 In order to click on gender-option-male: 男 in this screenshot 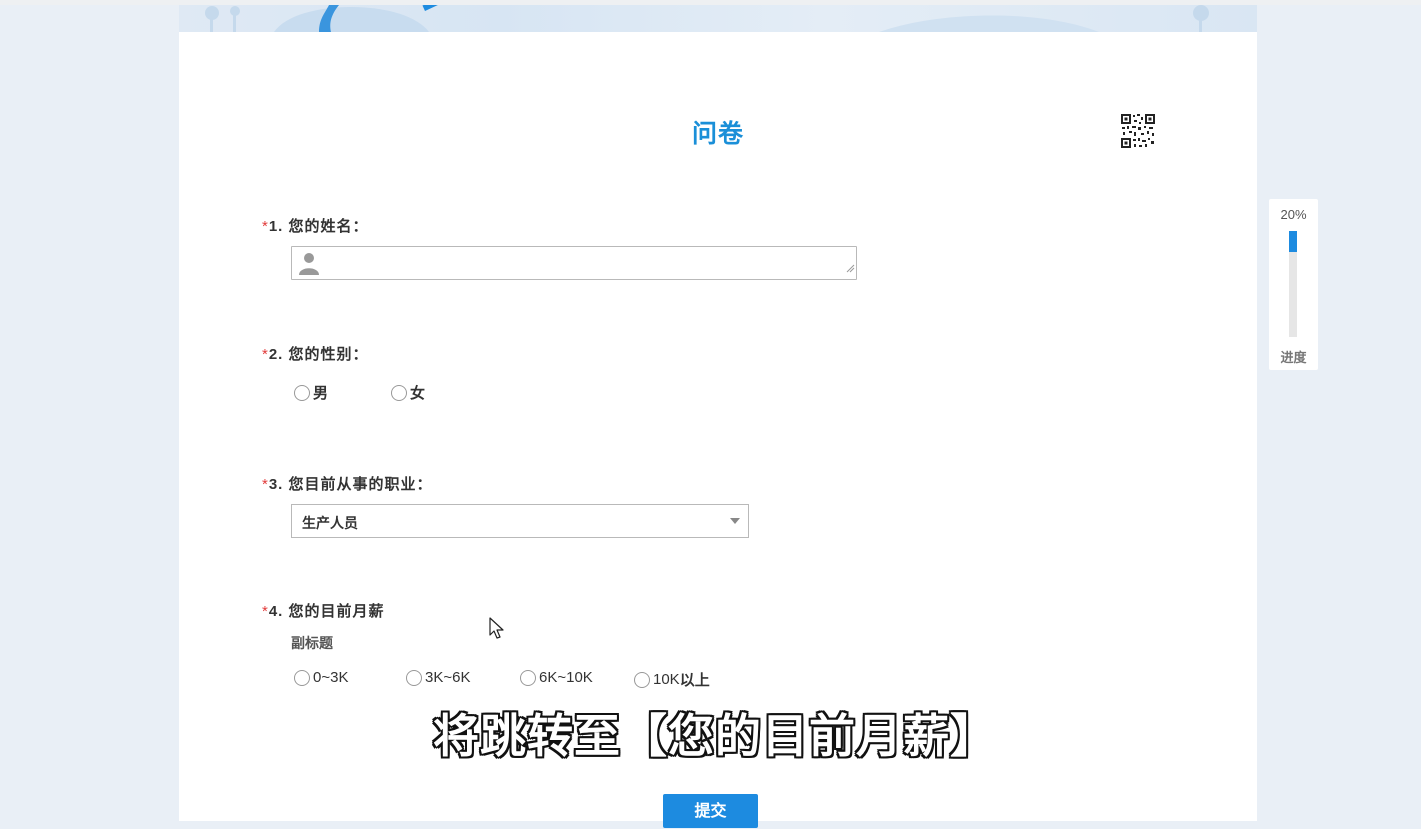, I will do `click(311, 392)`.